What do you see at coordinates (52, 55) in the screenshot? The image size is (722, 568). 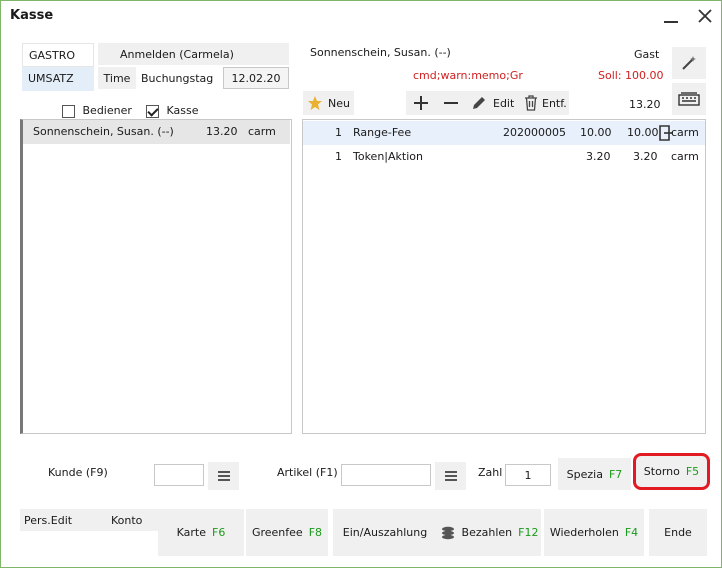 I see `tab-gastro-label: GASTRO` at bounding box center [52, 55].